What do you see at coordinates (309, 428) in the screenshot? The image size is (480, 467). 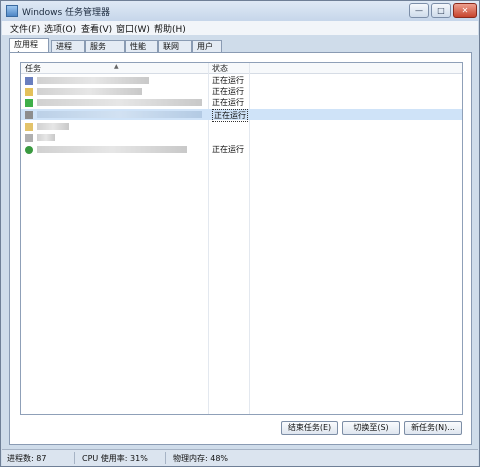 I see `end-task-button: 结束任务(E)` at bounding box center [309, 428].